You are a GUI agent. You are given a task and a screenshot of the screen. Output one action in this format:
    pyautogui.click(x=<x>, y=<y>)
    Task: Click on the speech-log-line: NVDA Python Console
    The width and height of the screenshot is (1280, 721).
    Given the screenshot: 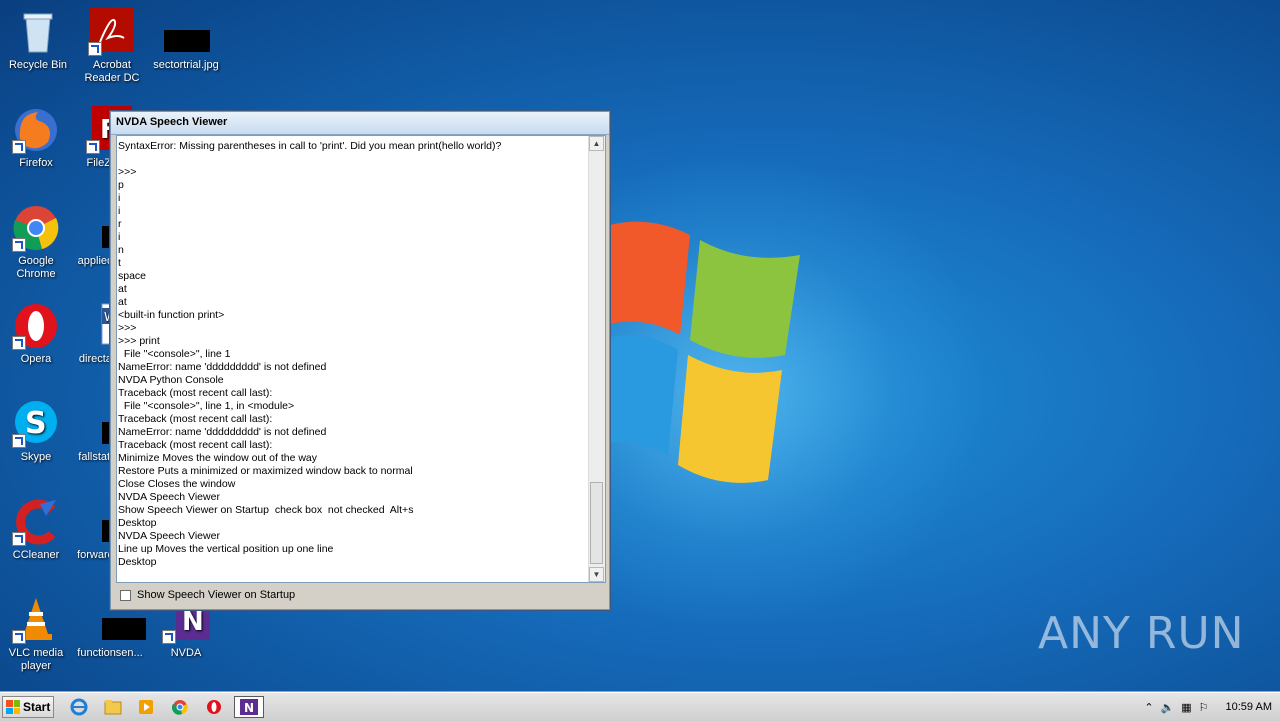 What is the action you would take?
    pyautogui.click(x=171, y=380)
    